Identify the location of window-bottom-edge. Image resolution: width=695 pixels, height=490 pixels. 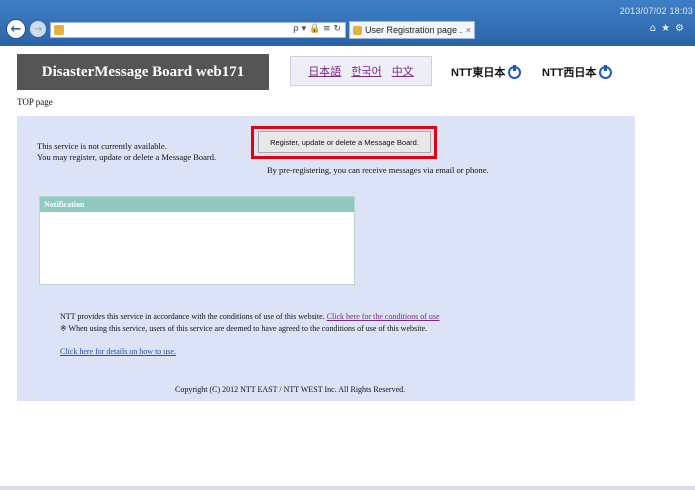
(347, 488).